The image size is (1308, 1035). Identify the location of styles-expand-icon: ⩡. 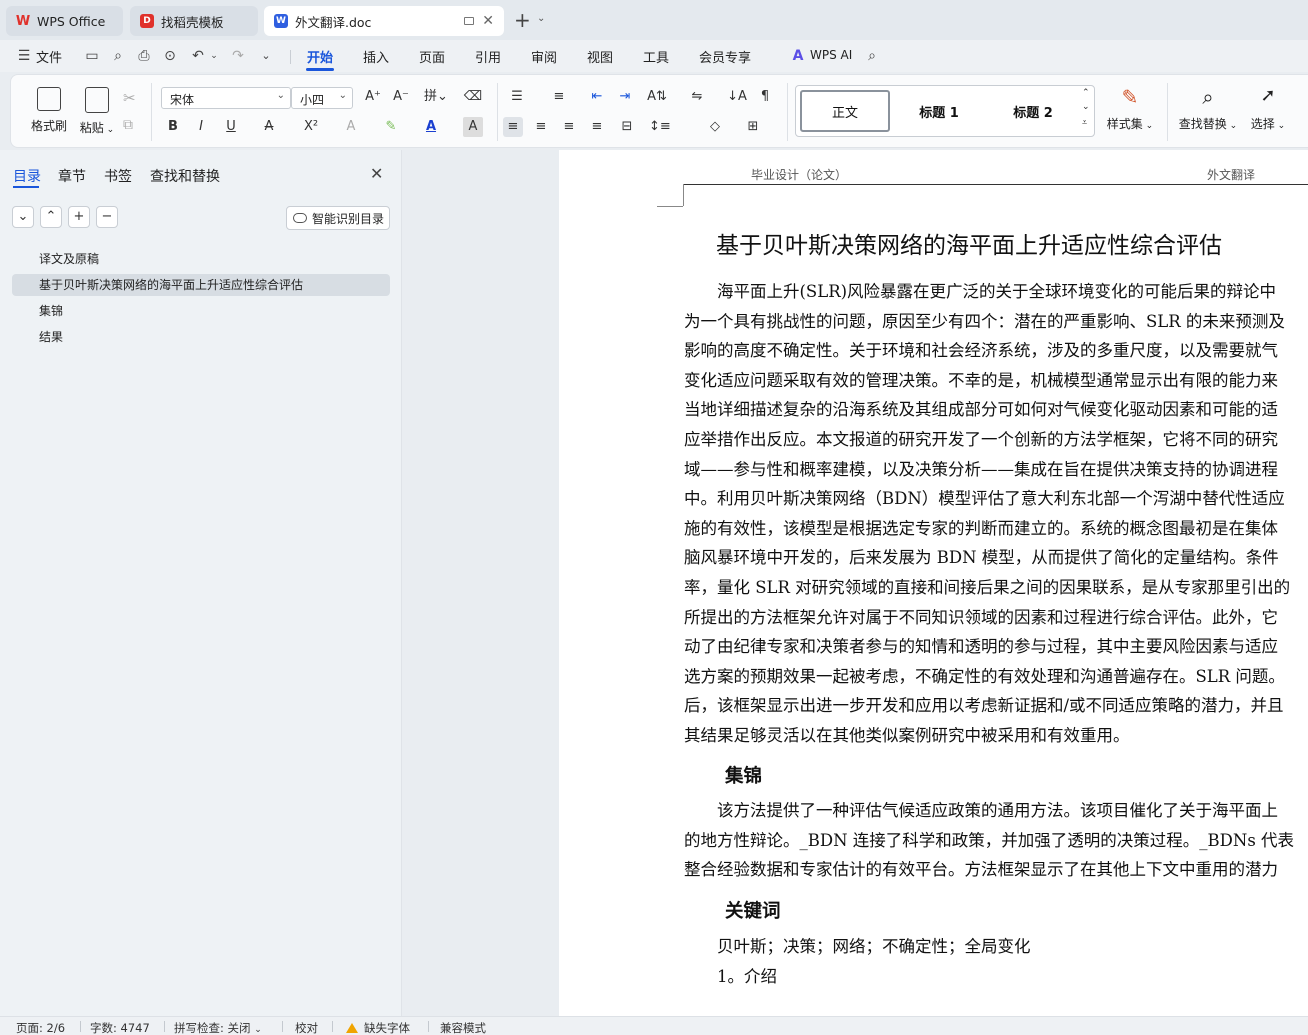
(1084, 123).